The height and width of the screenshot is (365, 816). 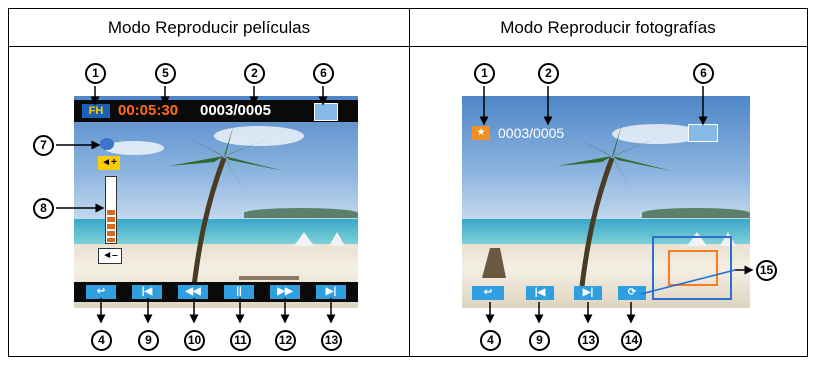 What do you see at coordinates (109, 163) in the screenshot?
I see `volume-up-icon: ◄+` at bounding box center [109, 163].